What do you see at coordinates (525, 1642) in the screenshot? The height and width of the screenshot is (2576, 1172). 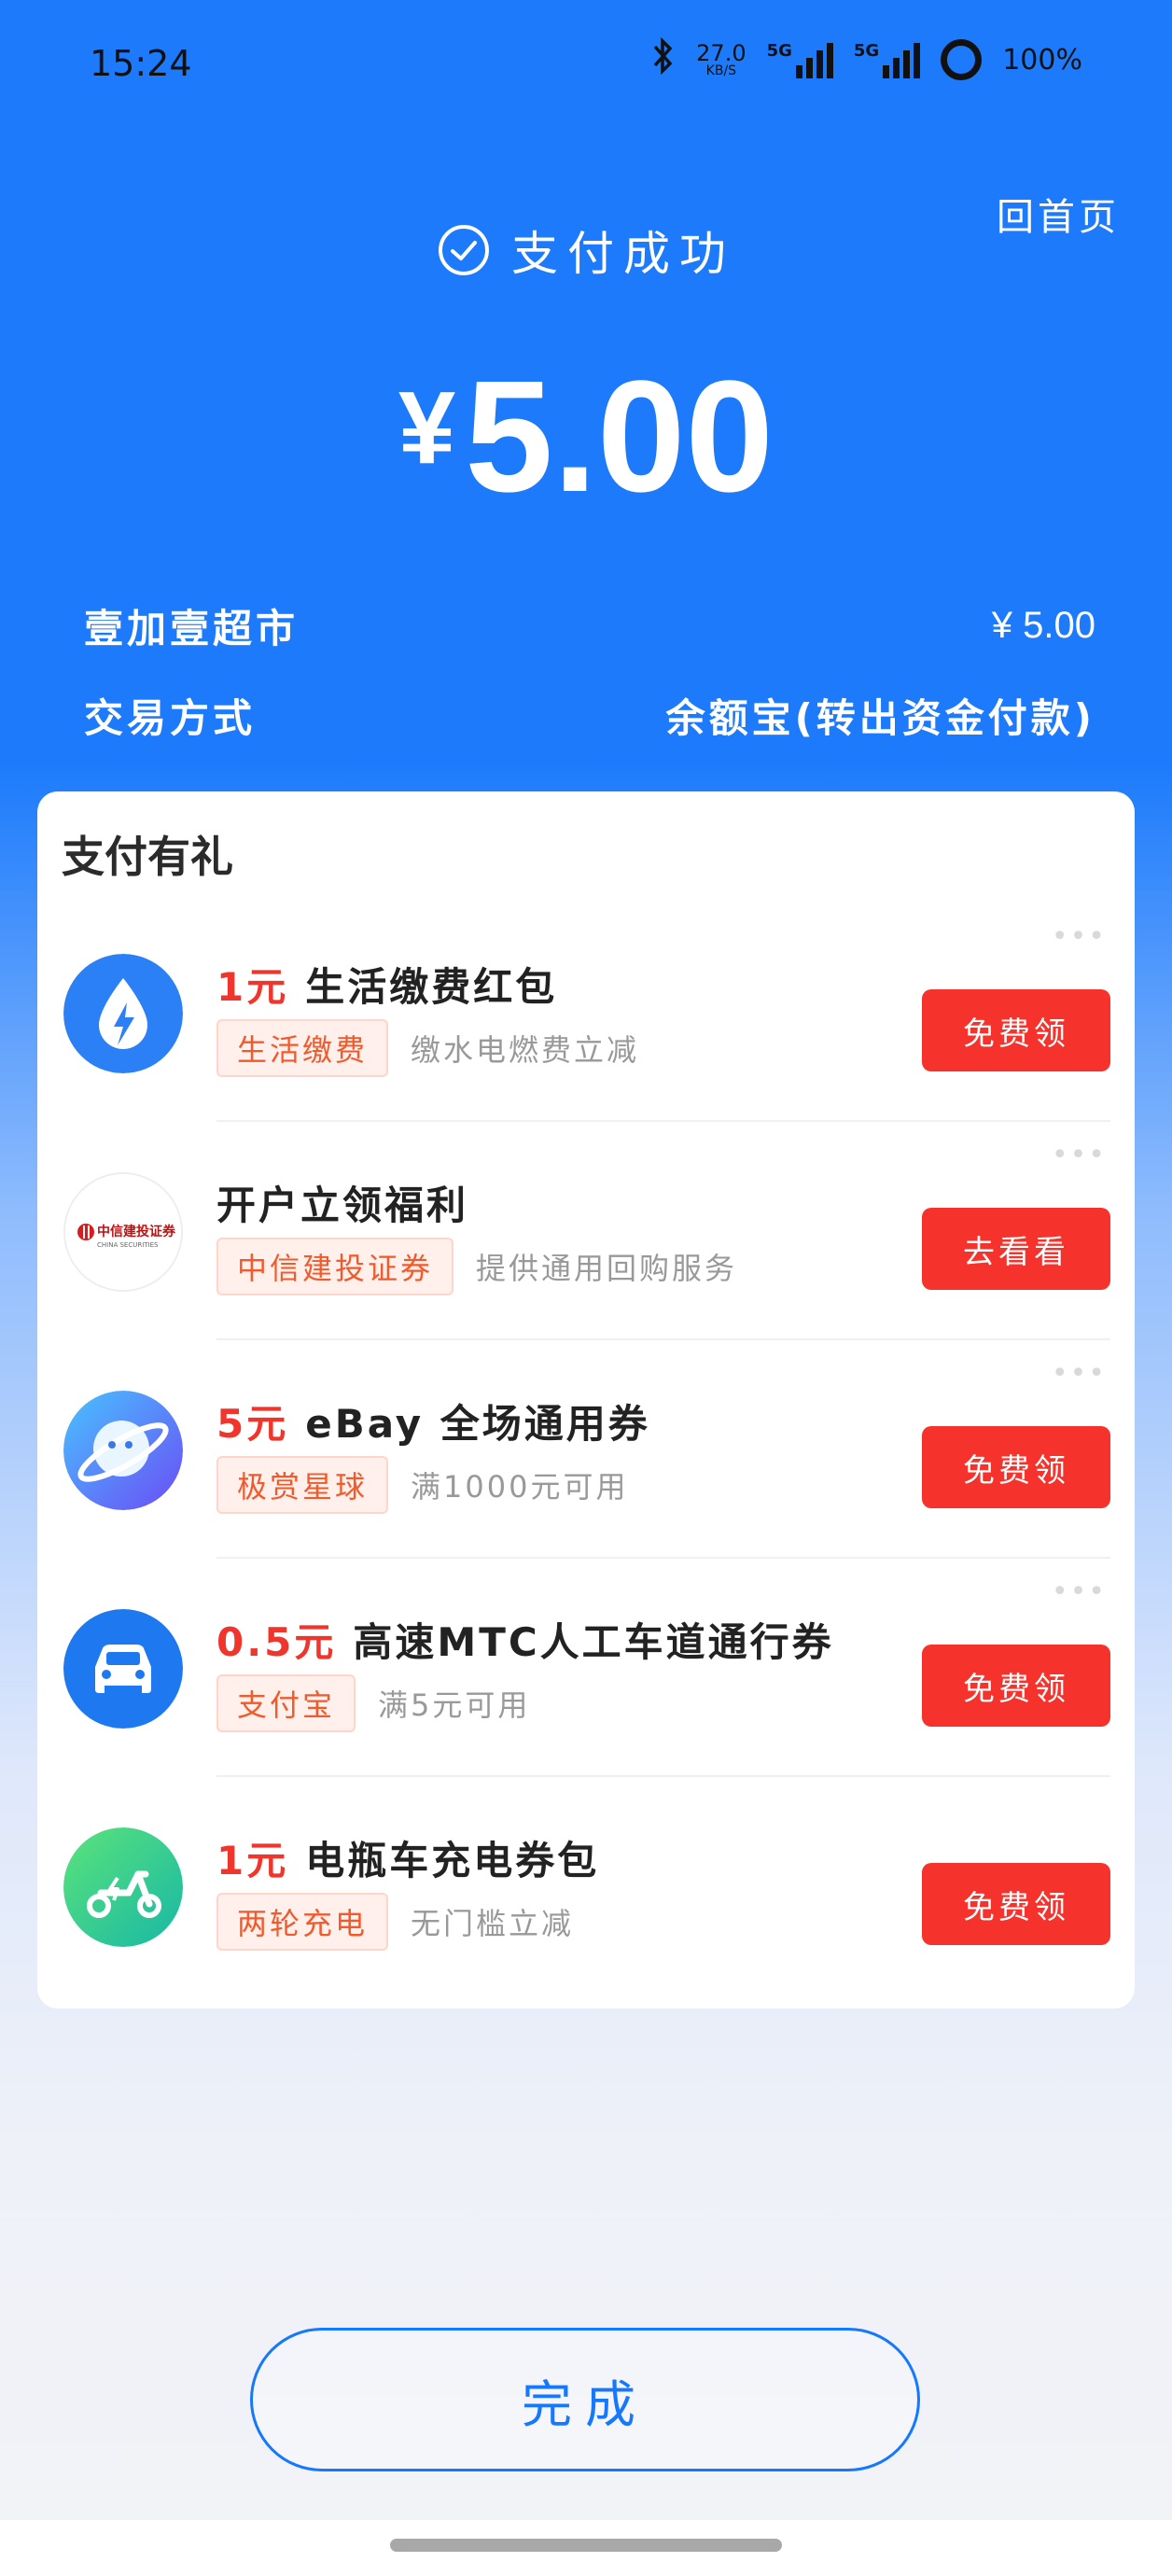 I see `offer-title: 0.5元 高速MTC人工车道通行券` at bounding box center [525, 1642].